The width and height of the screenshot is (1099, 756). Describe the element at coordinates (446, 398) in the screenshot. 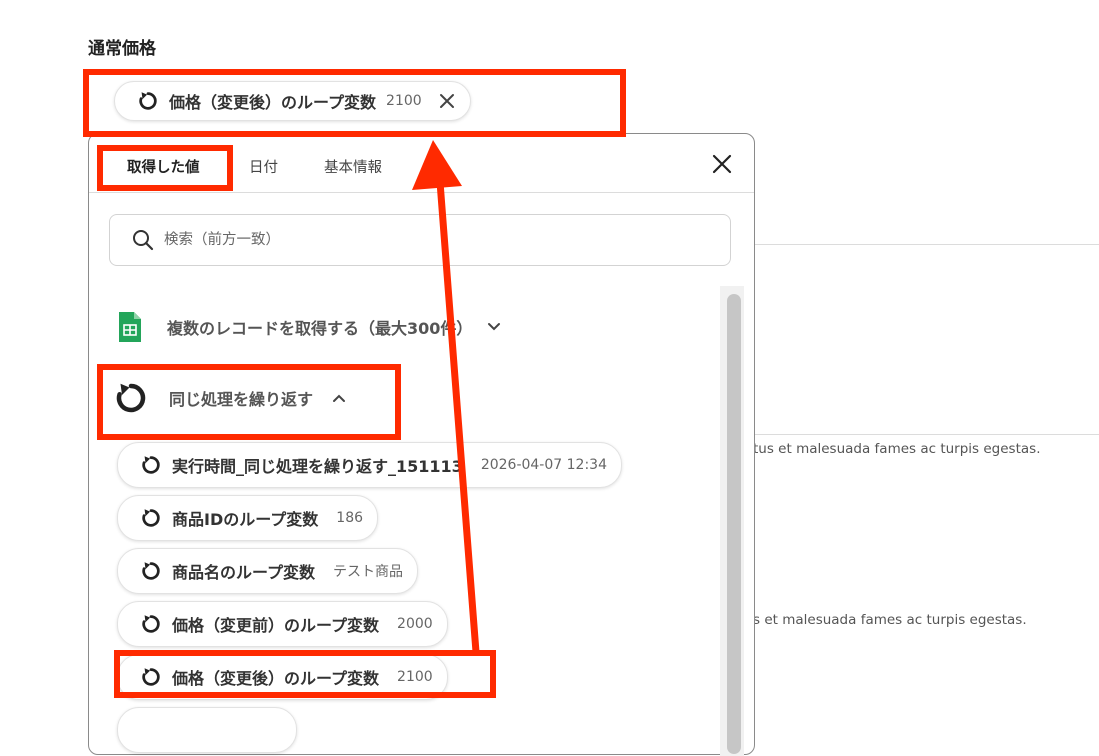

I see `annotation-arrow` at that location.